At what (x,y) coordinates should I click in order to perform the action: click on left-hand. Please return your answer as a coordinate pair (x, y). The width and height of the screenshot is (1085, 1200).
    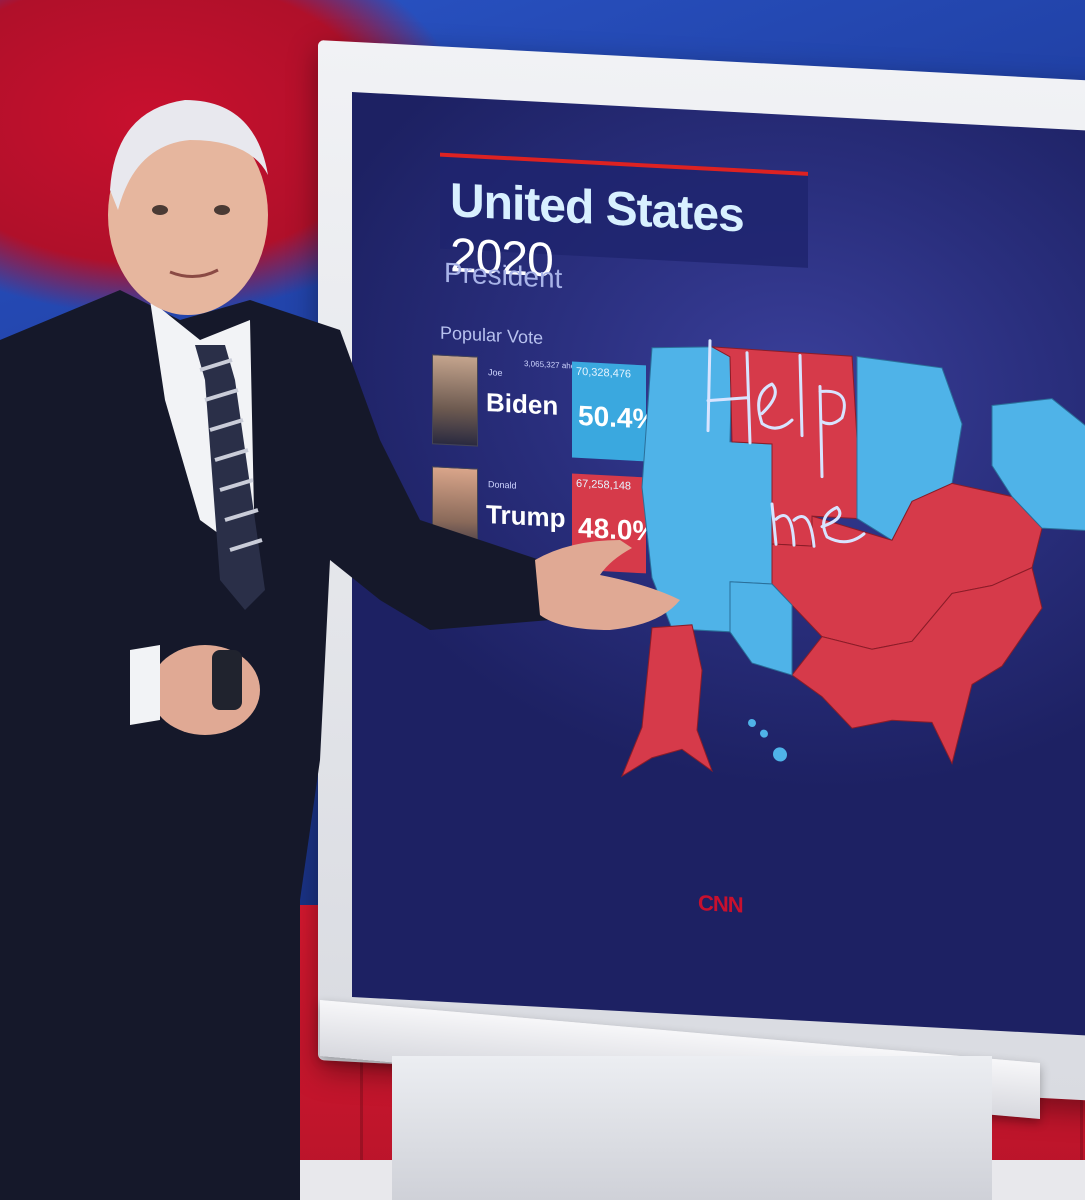
    Looking at the image, I should click on (205, 690).